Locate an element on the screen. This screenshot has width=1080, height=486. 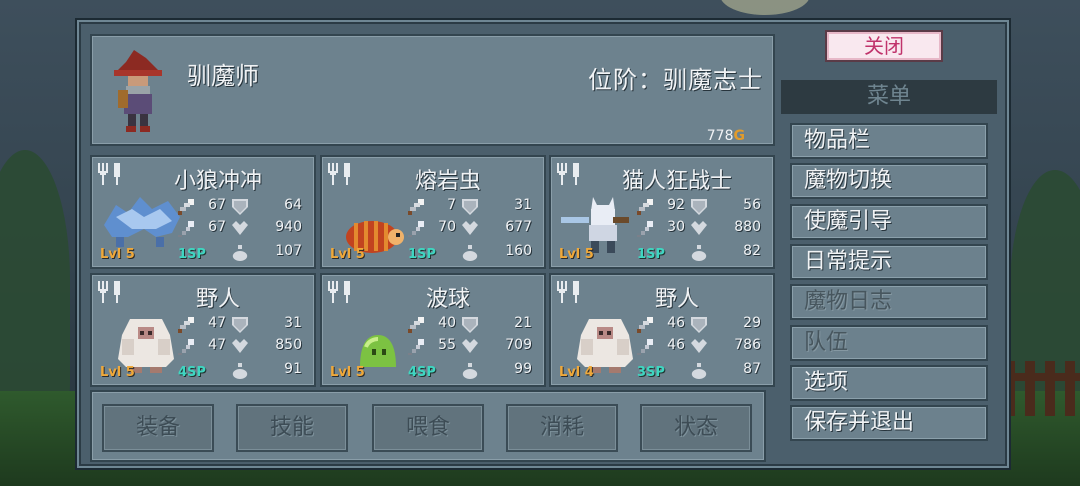
monster-card-yeti-1: 野人 47 31 47 850 91 Lvl 5 4SP is located at coordinates (203, 330).